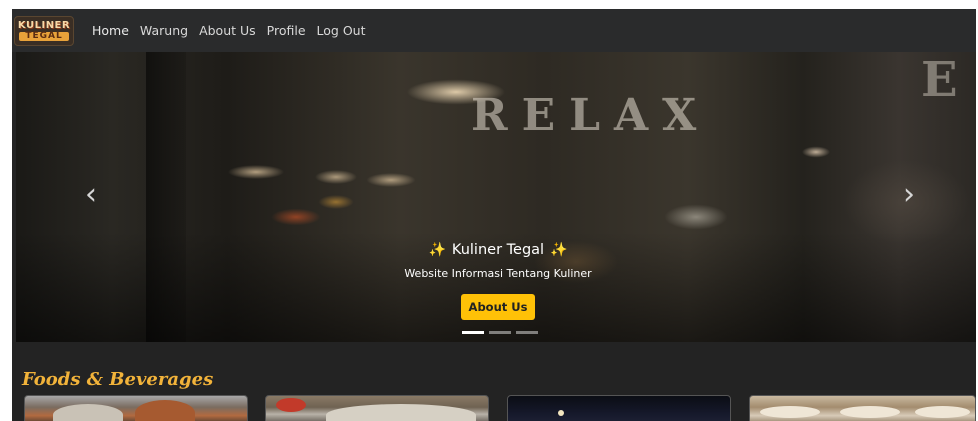 This screenshot has height=421, width=978. I want to click on nav-link-about-us: About Us, so click(227, 30).